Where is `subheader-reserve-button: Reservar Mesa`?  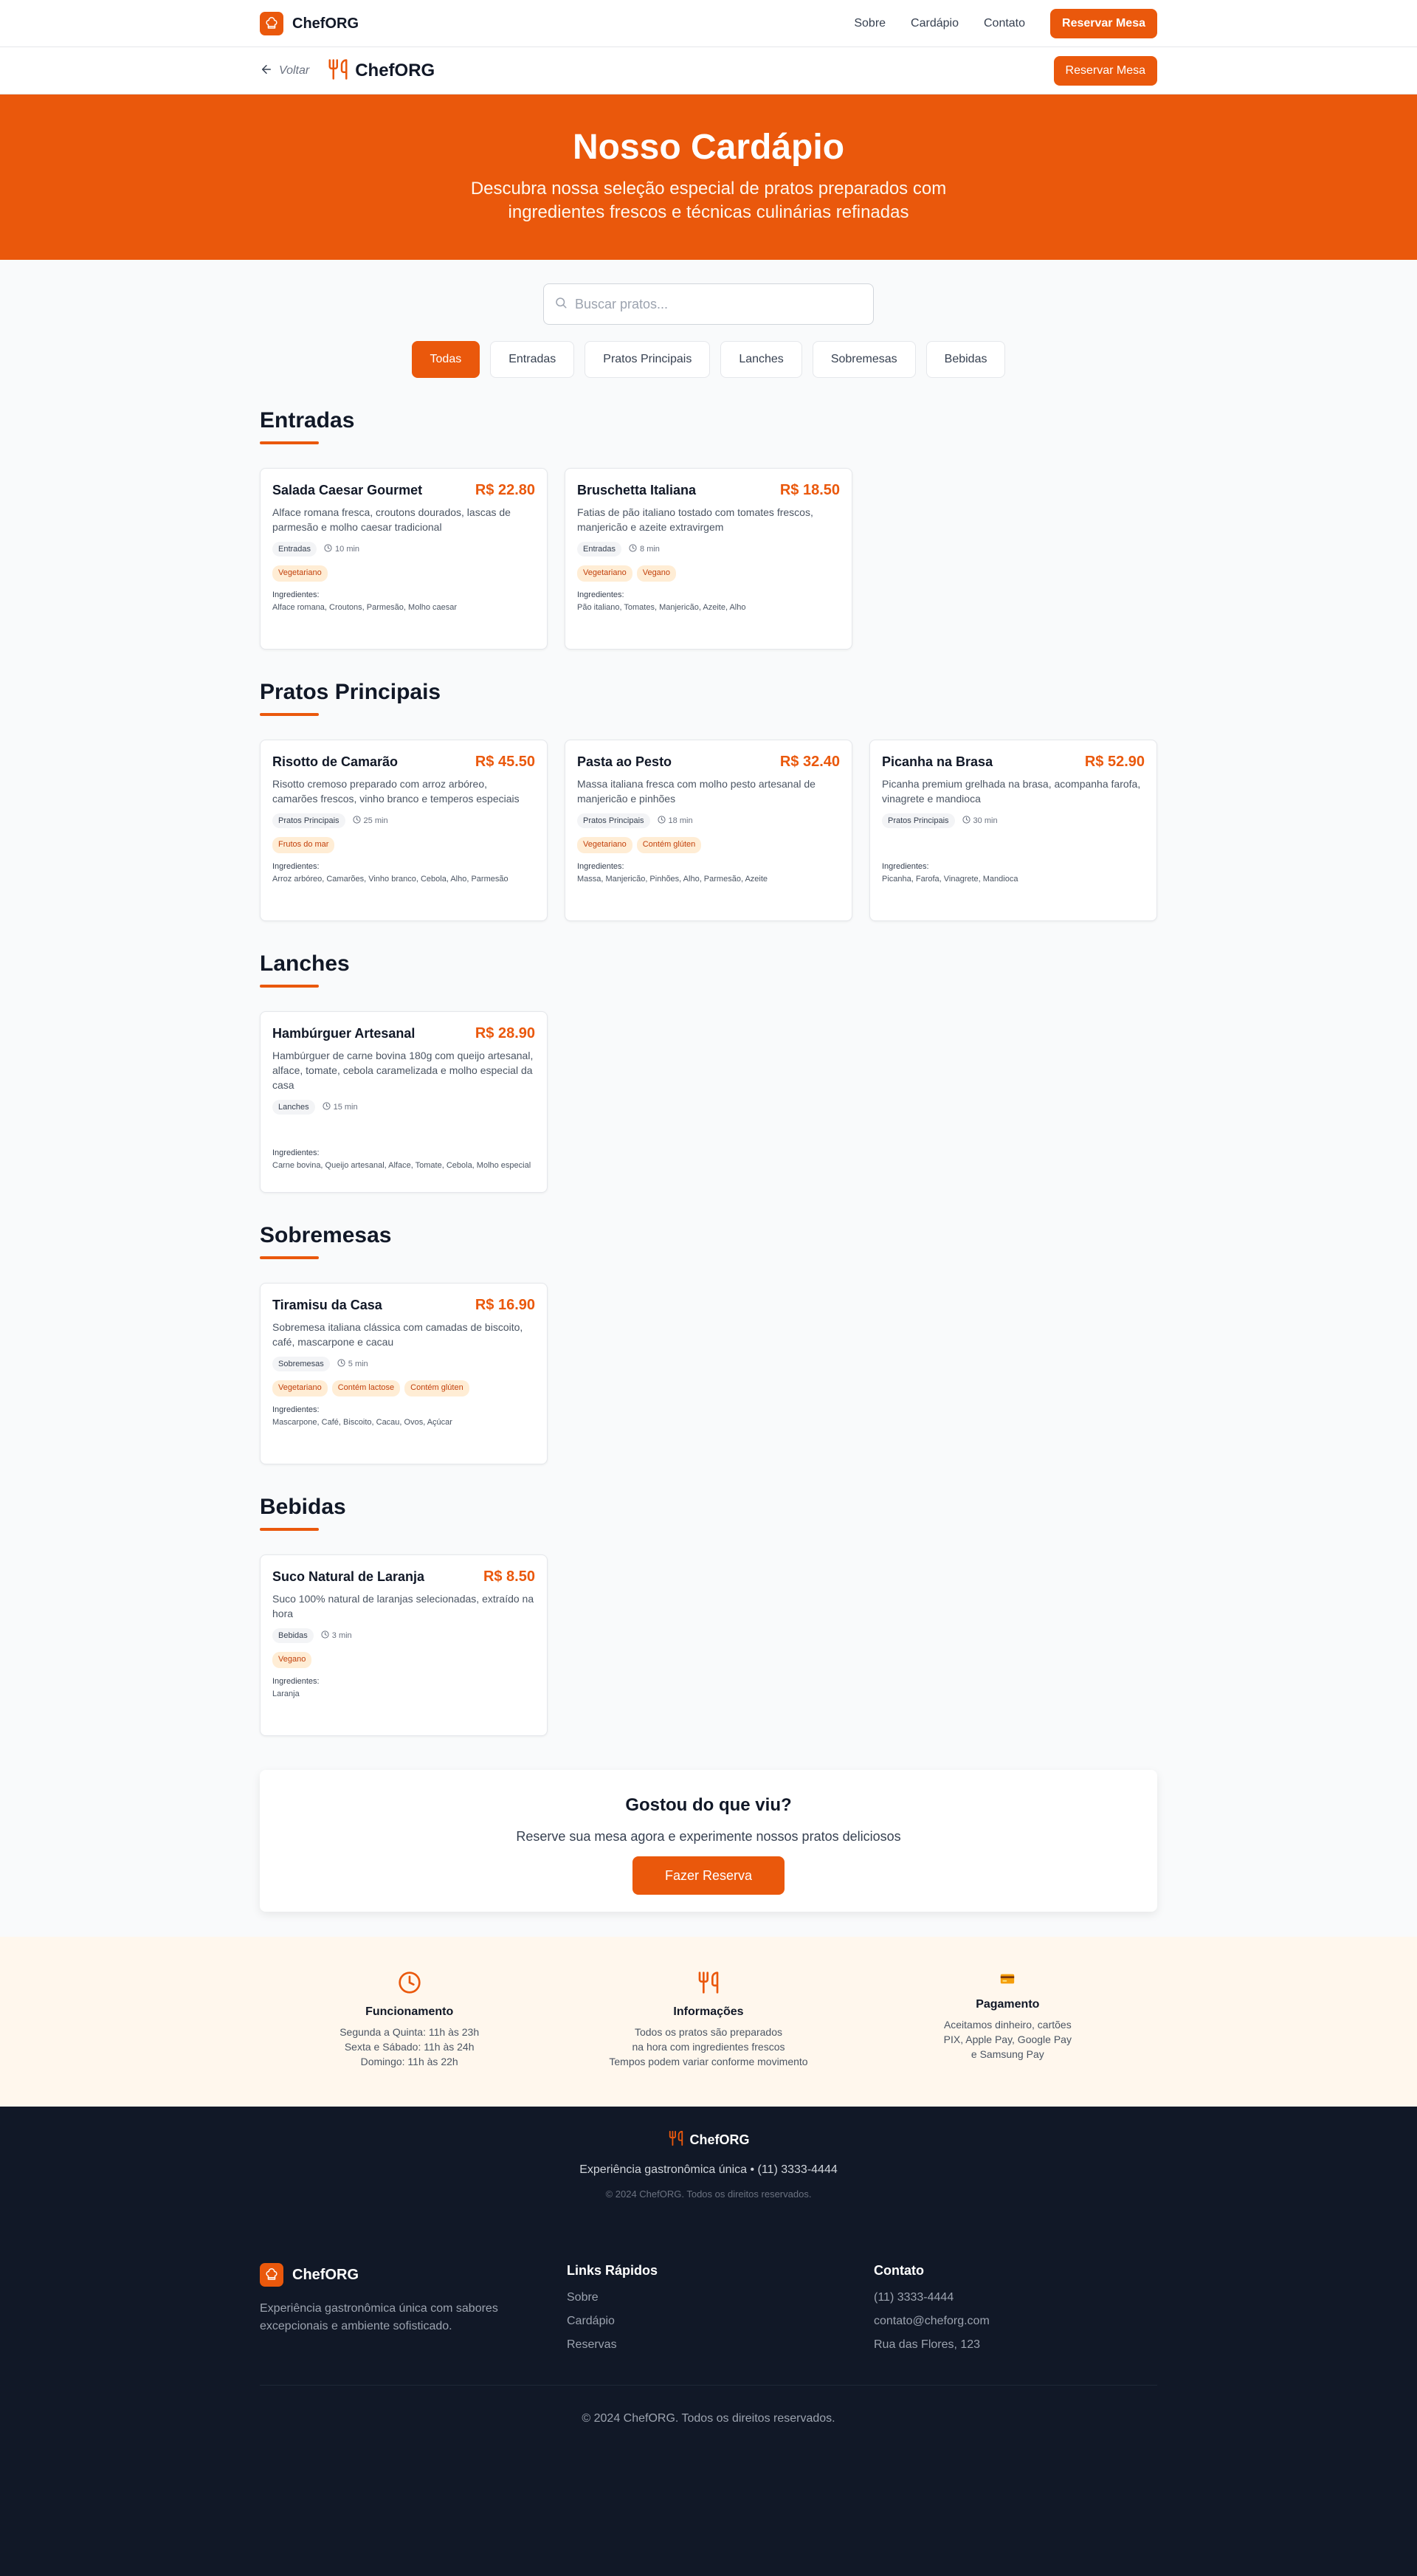
subheader-reserve-button: Reservar Mesa is located at coordinates (1105, 71).